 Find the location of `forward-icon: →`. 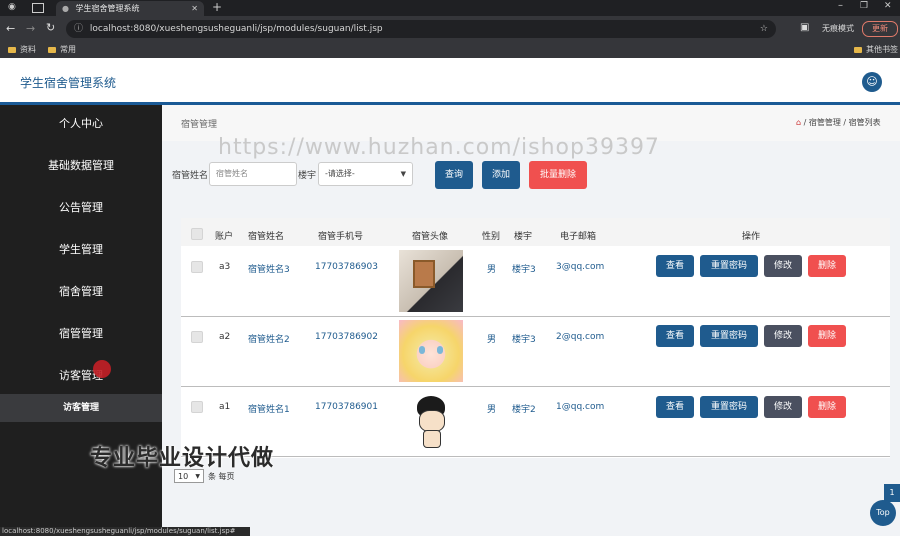

forward-icon: → is located at coordinates (30, 28).